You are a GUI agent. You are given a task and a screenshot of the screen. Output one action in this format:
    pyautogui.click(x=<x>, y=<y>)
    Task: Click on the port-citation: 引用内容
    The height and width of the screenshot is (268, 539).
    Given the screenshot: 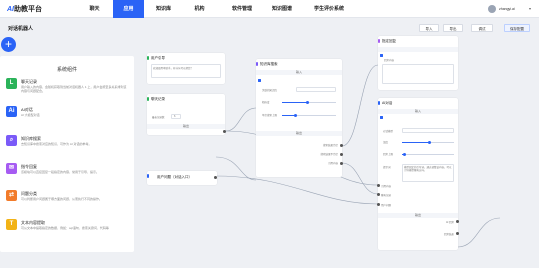 What is the action you would take?
    pyautogui.click(x=386, y=186)
    